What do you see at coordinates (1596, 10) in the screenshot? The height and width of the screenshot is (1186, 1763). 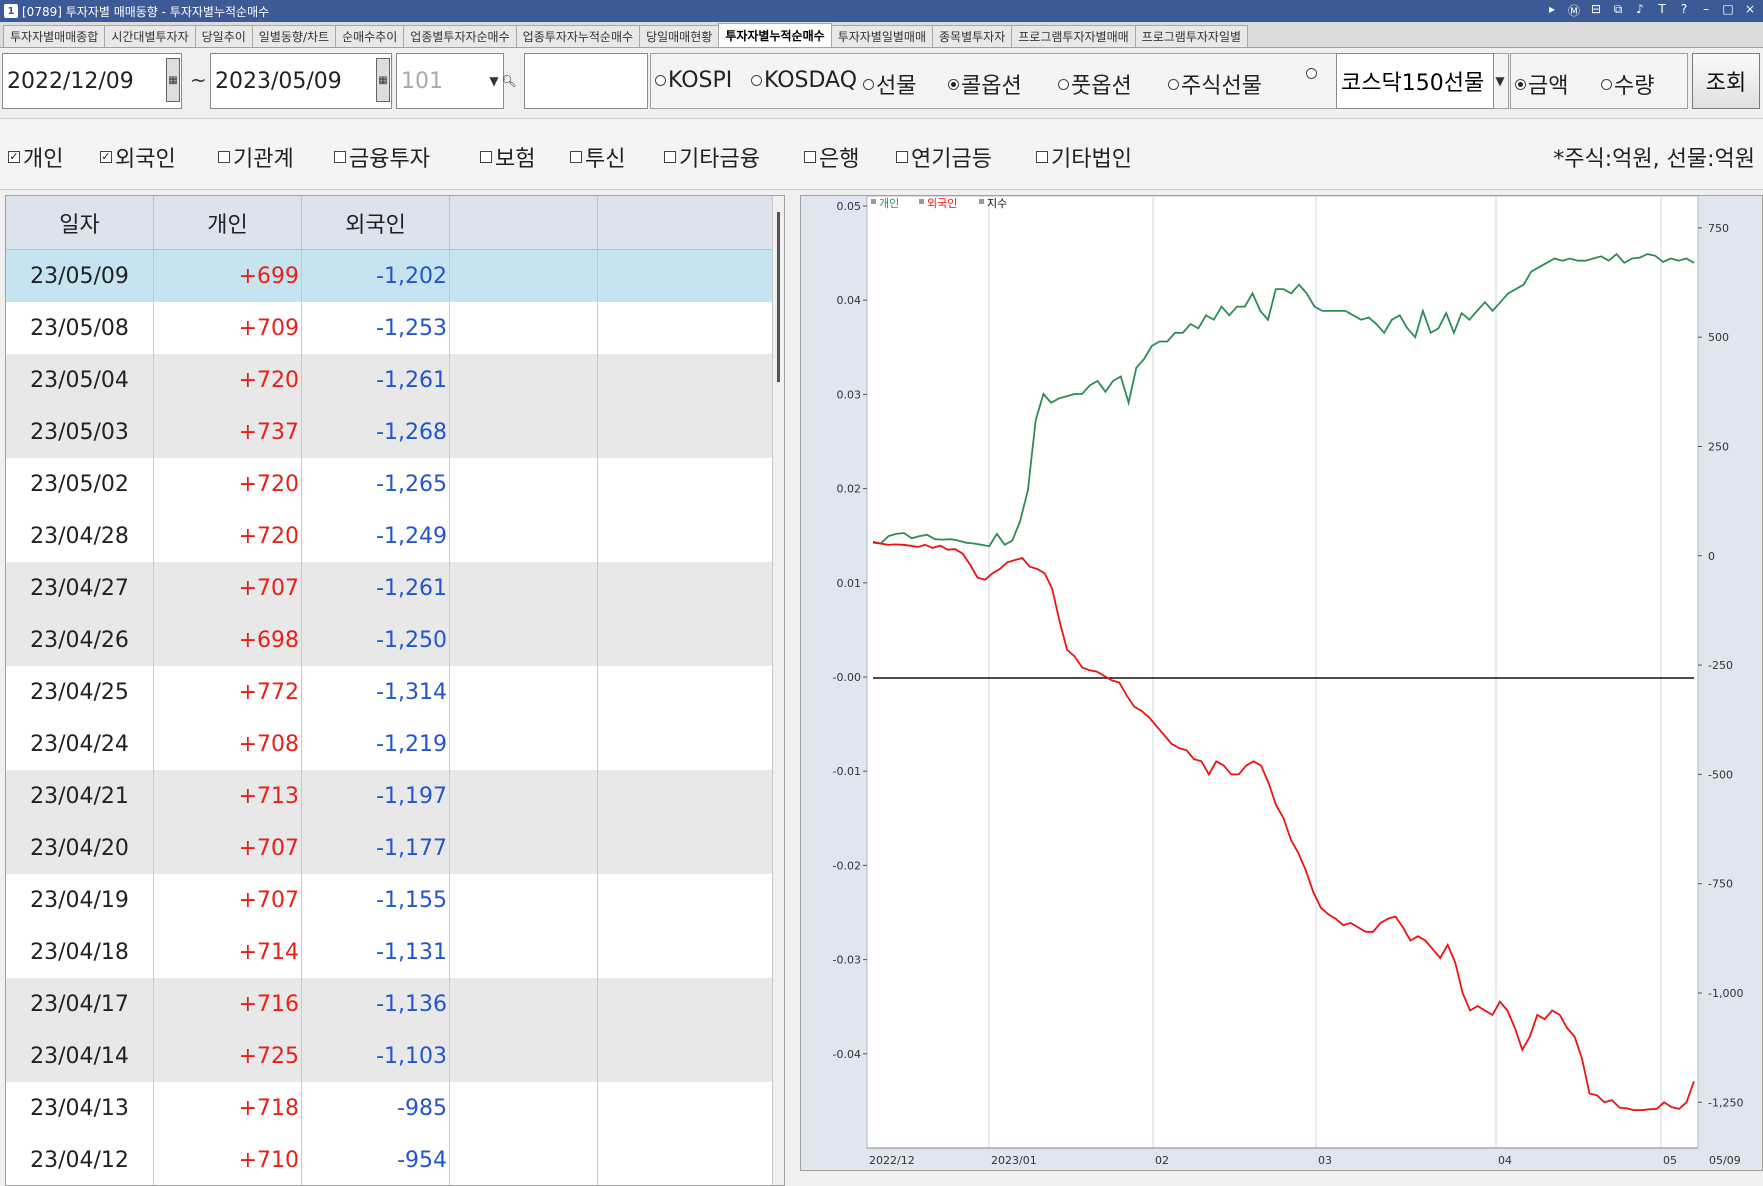 I see `split-icon: ⊟` at bounding box center [1596, 10].